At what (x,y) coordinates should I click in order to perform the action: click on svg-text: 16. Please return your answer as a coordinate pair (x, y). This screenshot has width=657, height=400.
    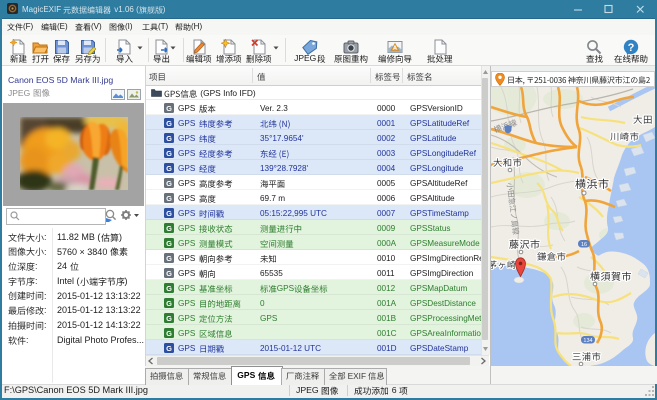
    Looking at the image, I should click on (584, 245).